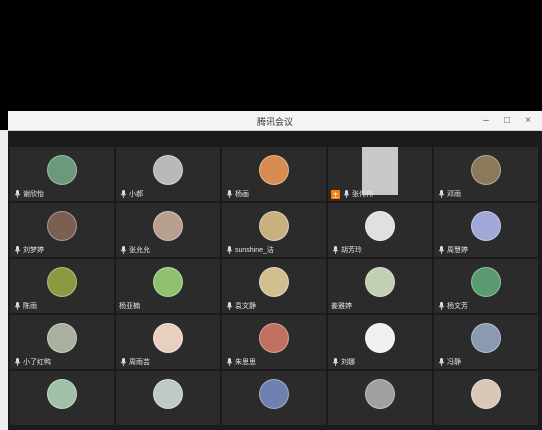  I want to click on participant-name: 袁文静, so click(245, 306).